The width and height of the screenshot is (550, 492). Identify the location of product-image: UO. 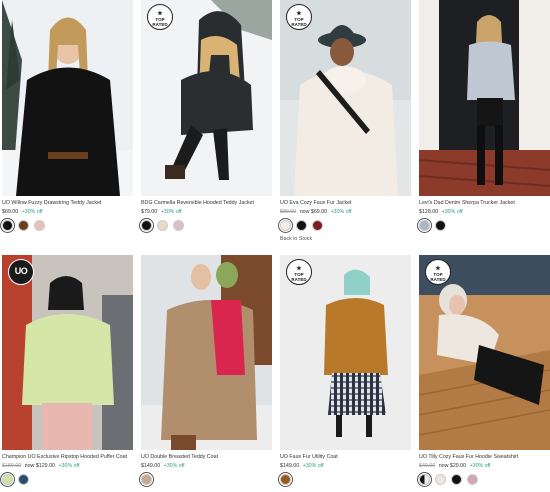
(67, 352).